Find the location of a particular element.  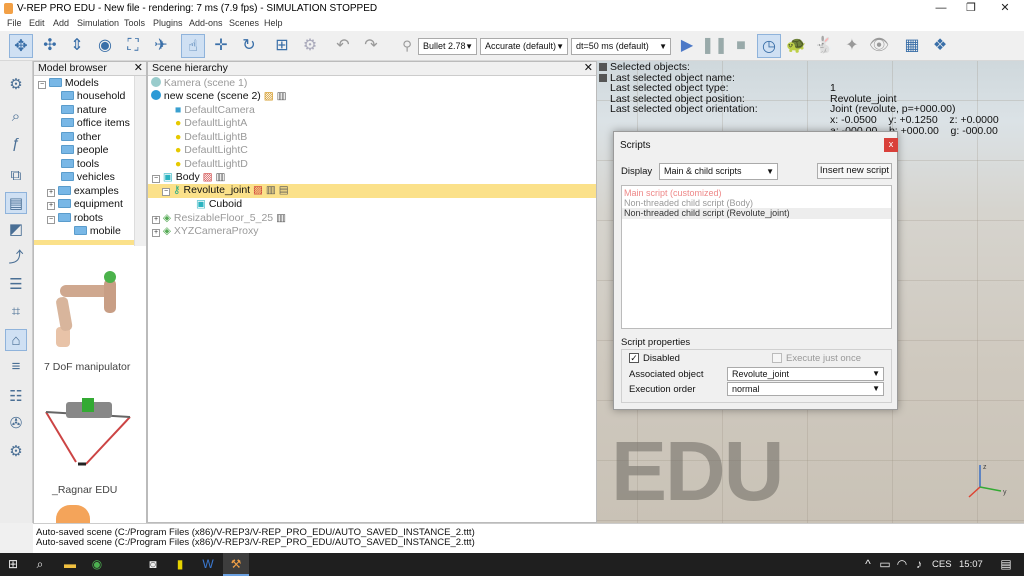

menu-file: File is located at coordinates (14, 23).